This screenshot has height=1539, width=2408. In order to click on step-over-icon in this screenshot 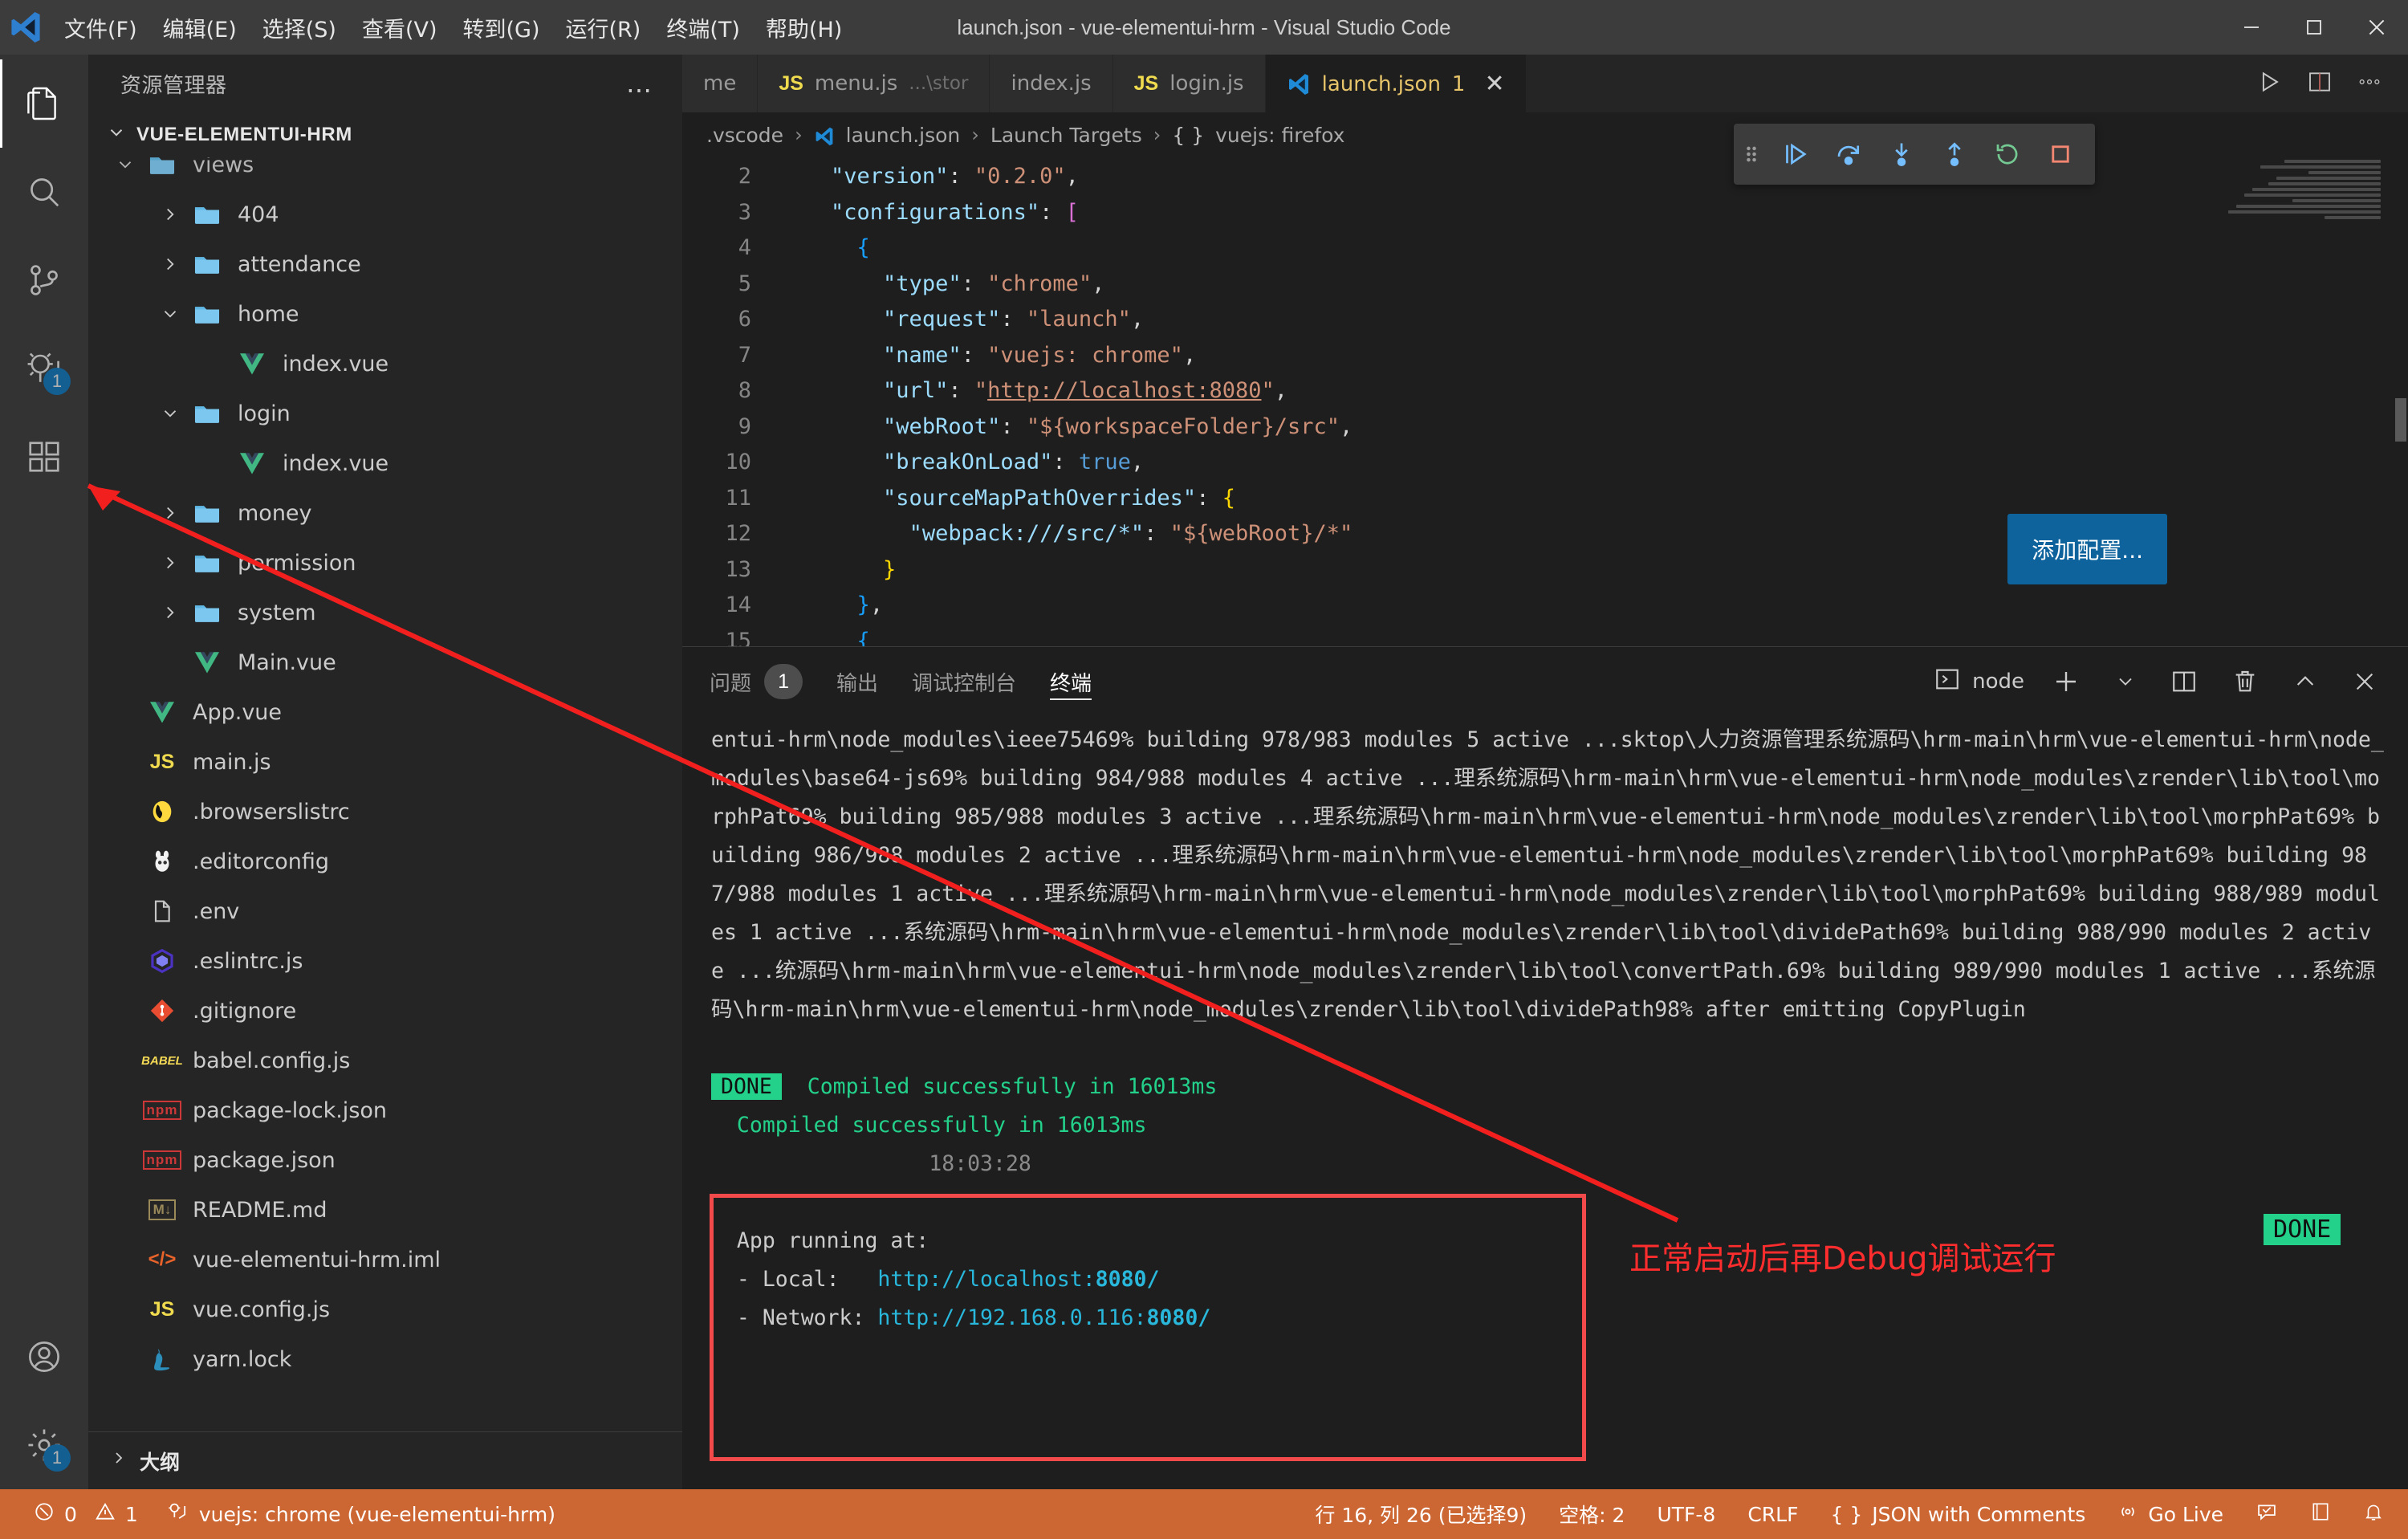, I will do `click(1848, 155)`.